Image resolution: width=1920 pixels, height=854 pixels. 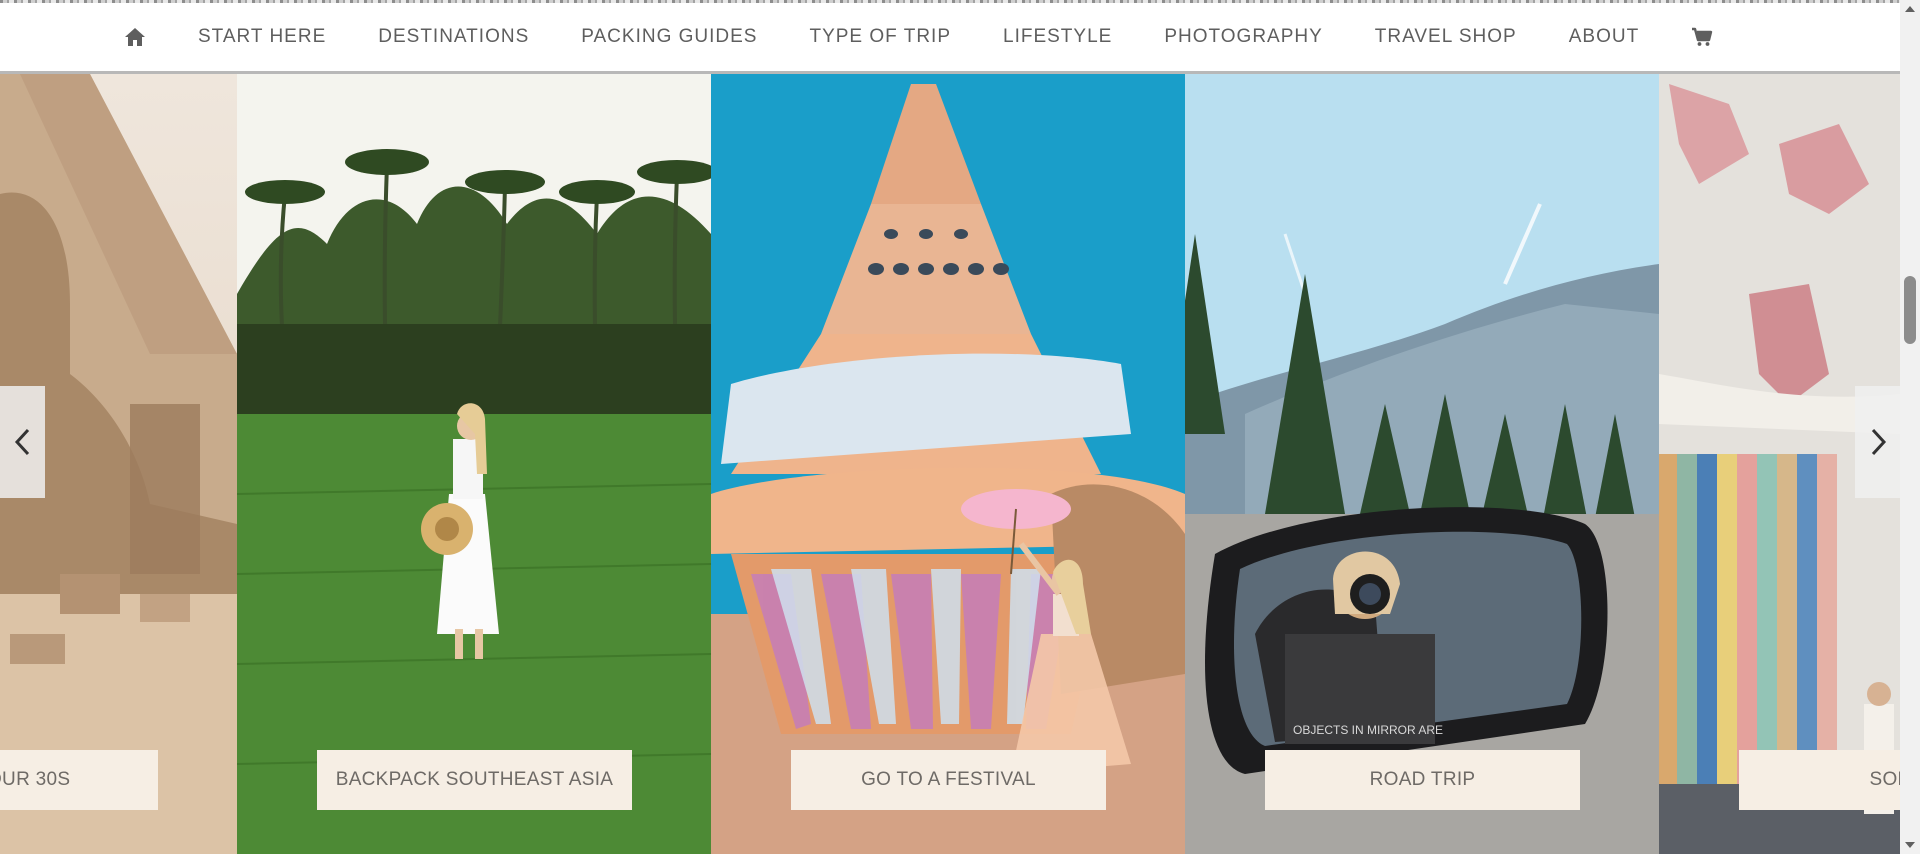 What do you see at coordinates (1910, 427) in the screenshot?
I see `page-scrollbar` at bounding box center [1910, 427].